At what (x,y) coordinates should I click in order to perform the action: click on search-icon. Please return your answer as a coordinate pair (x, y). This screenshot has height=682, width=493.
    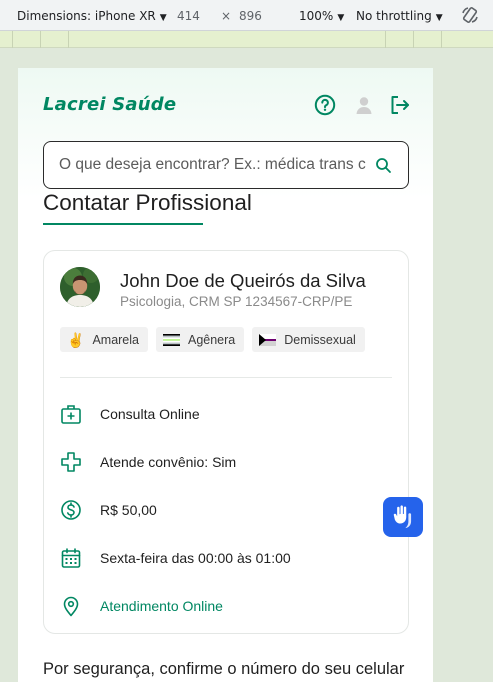
    Looking at the image, I should click on (383, 165).